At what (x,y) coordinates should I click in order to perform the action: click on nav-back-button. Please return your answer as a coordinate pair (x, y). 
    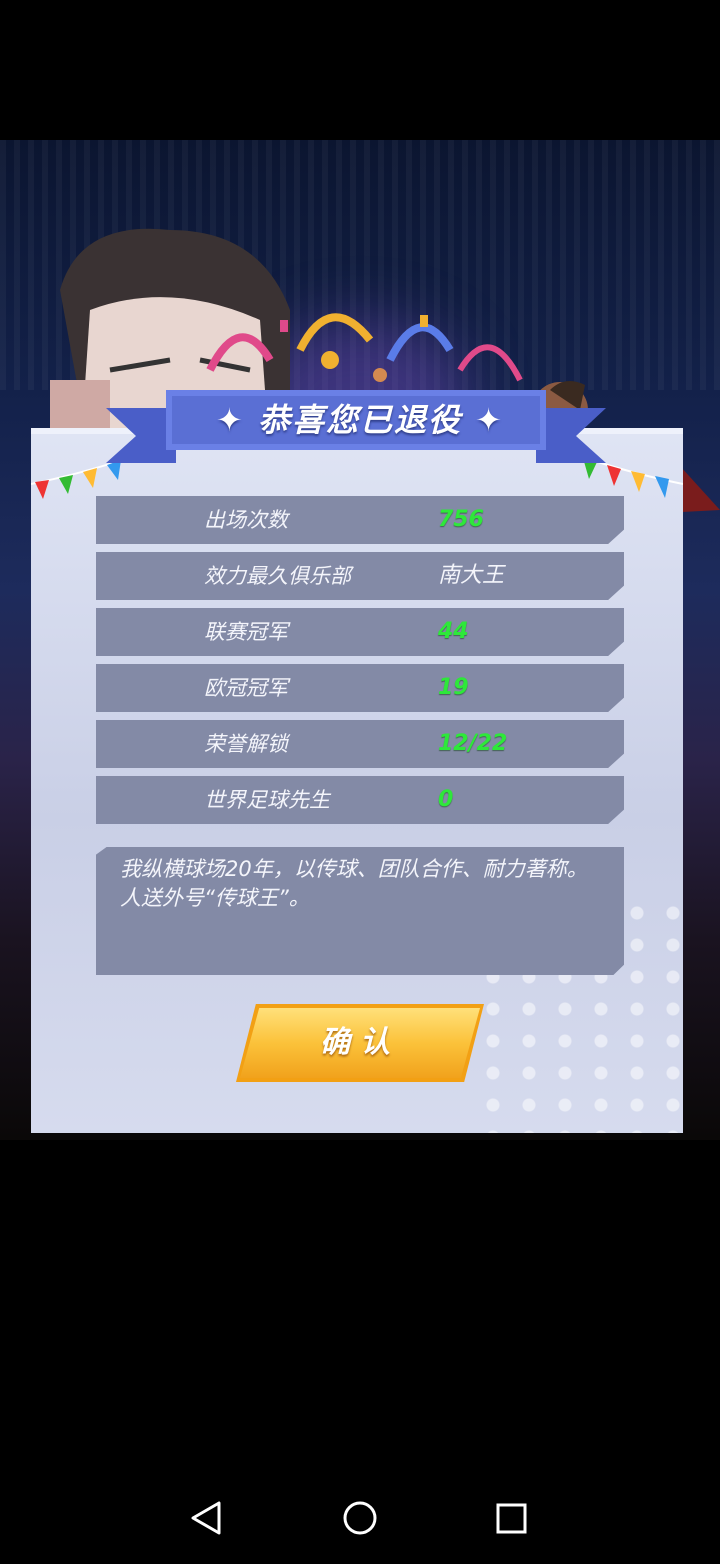
    Looking at the image, I should click on (205, 1515).